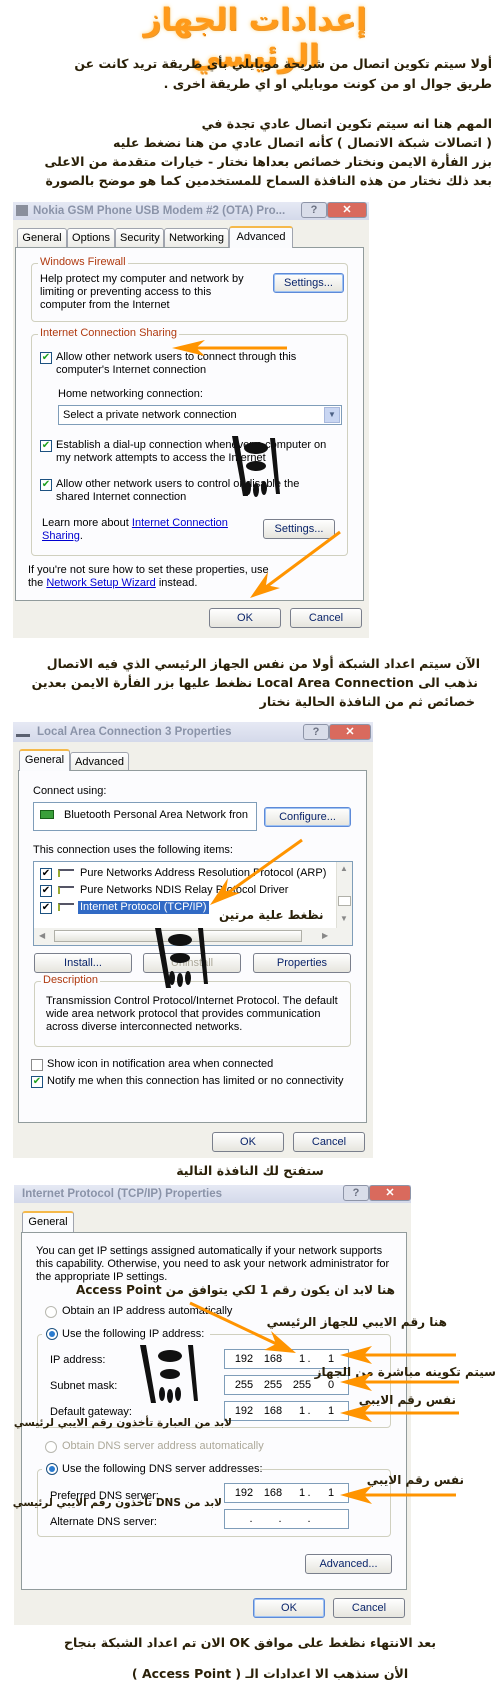 This screenshot has width=500, height=1700. I want to click on preferred-dns-field: 192. 168. 1. 1, so click(286, 1493).